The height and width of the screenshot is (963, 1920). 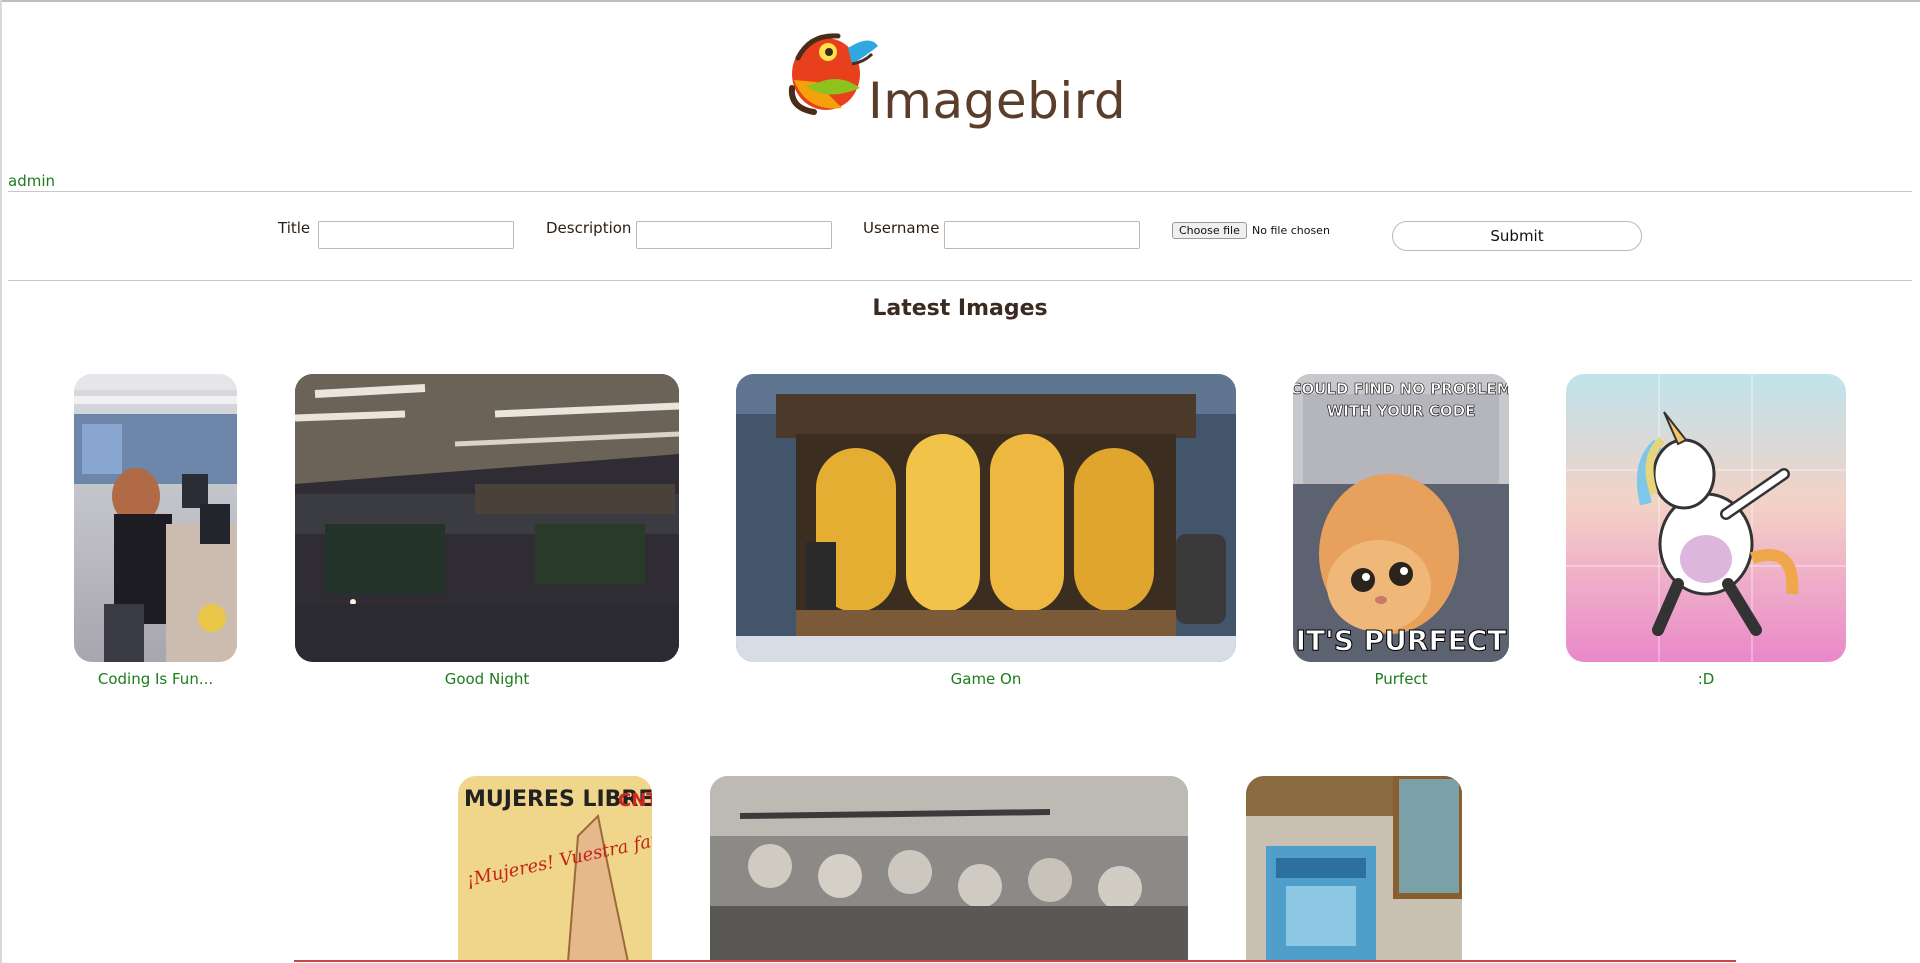 What do you see at coordinates (734, 235) in the screenshot?
I see `description-input` at bounding box center [734, 235].